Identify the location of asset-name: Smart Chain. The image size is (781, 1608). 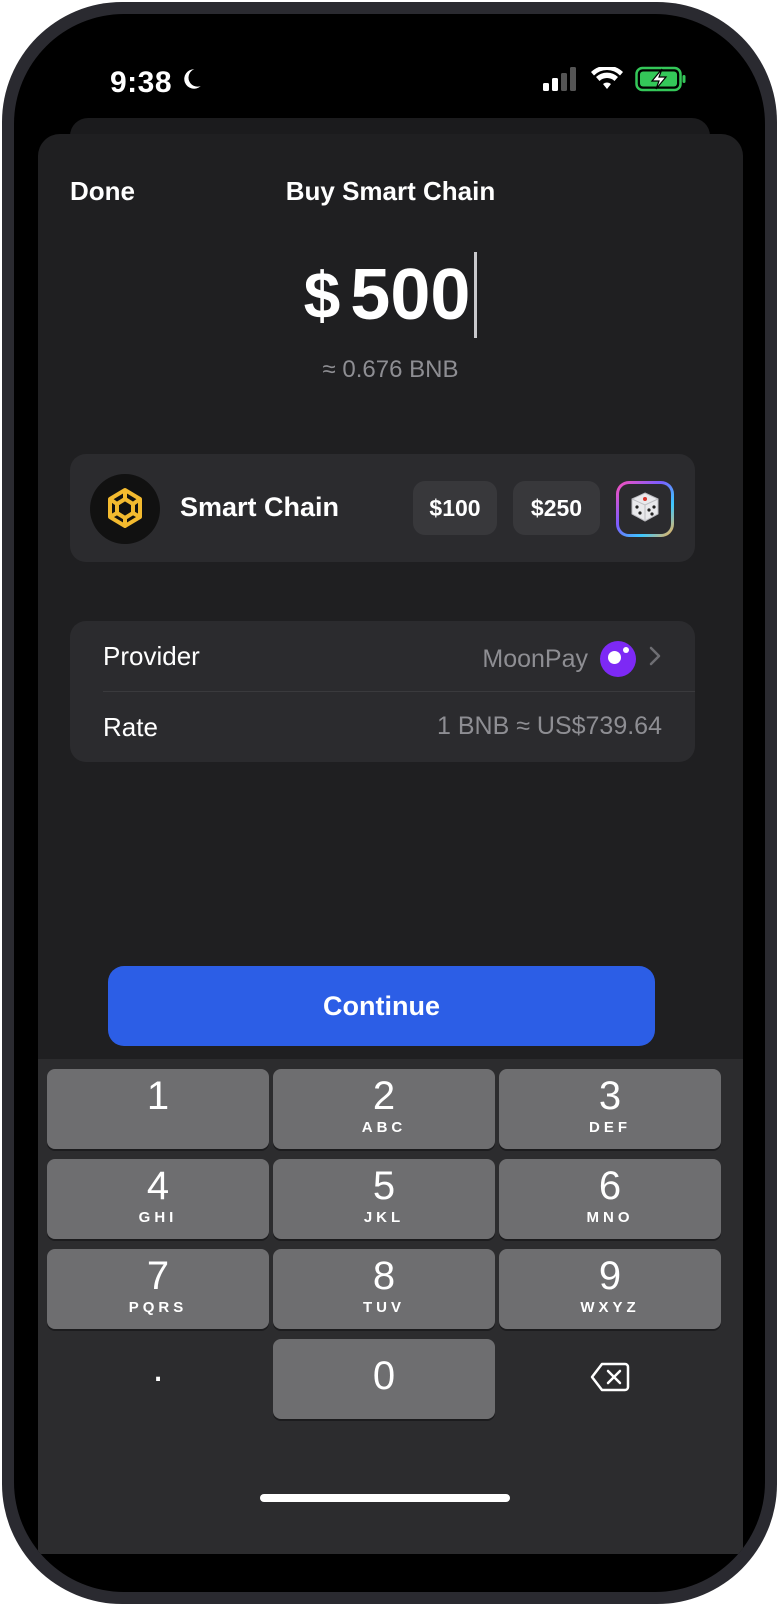
(260, 507).